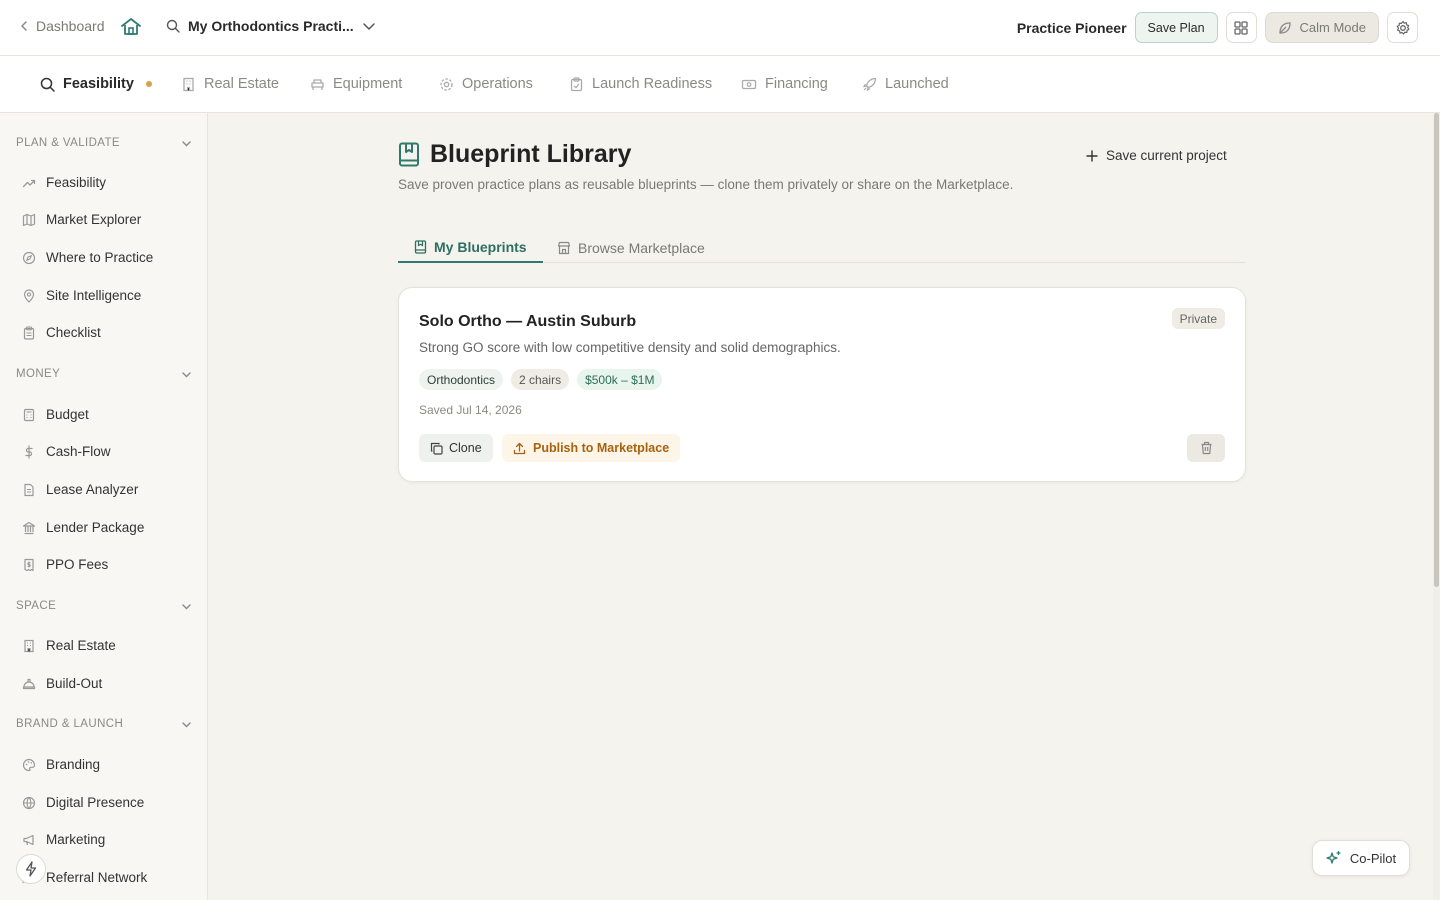  Describe the element at coordinates (531, 154) in the screenshot. I see `page-title: Blueprint Library` at that location.